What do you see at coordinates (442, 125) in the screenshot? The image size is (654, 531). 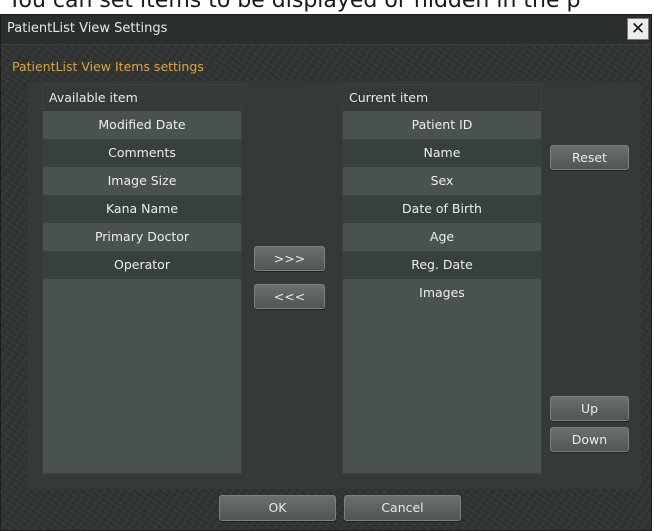 I see `current-item: Patient ID` at bounding box center [442, 125].